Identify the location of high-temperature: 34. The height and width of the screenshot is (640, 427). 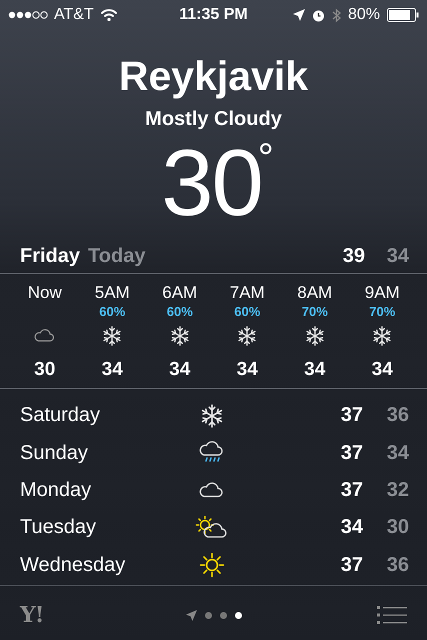
(351, 528).